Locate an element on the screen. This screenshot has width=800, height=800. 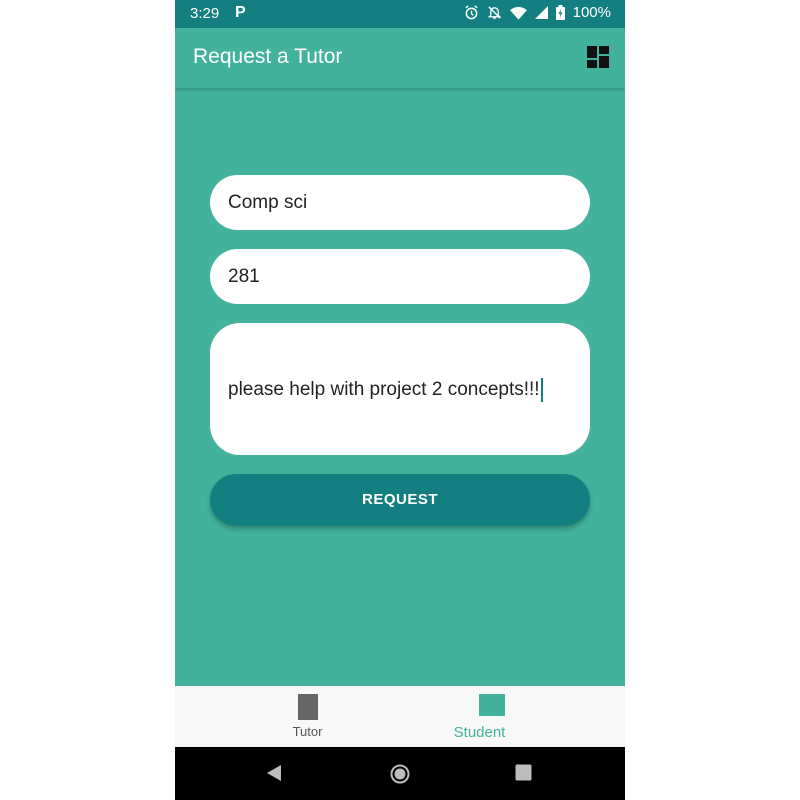
alarm-icon is located at coordinates (471, 12).